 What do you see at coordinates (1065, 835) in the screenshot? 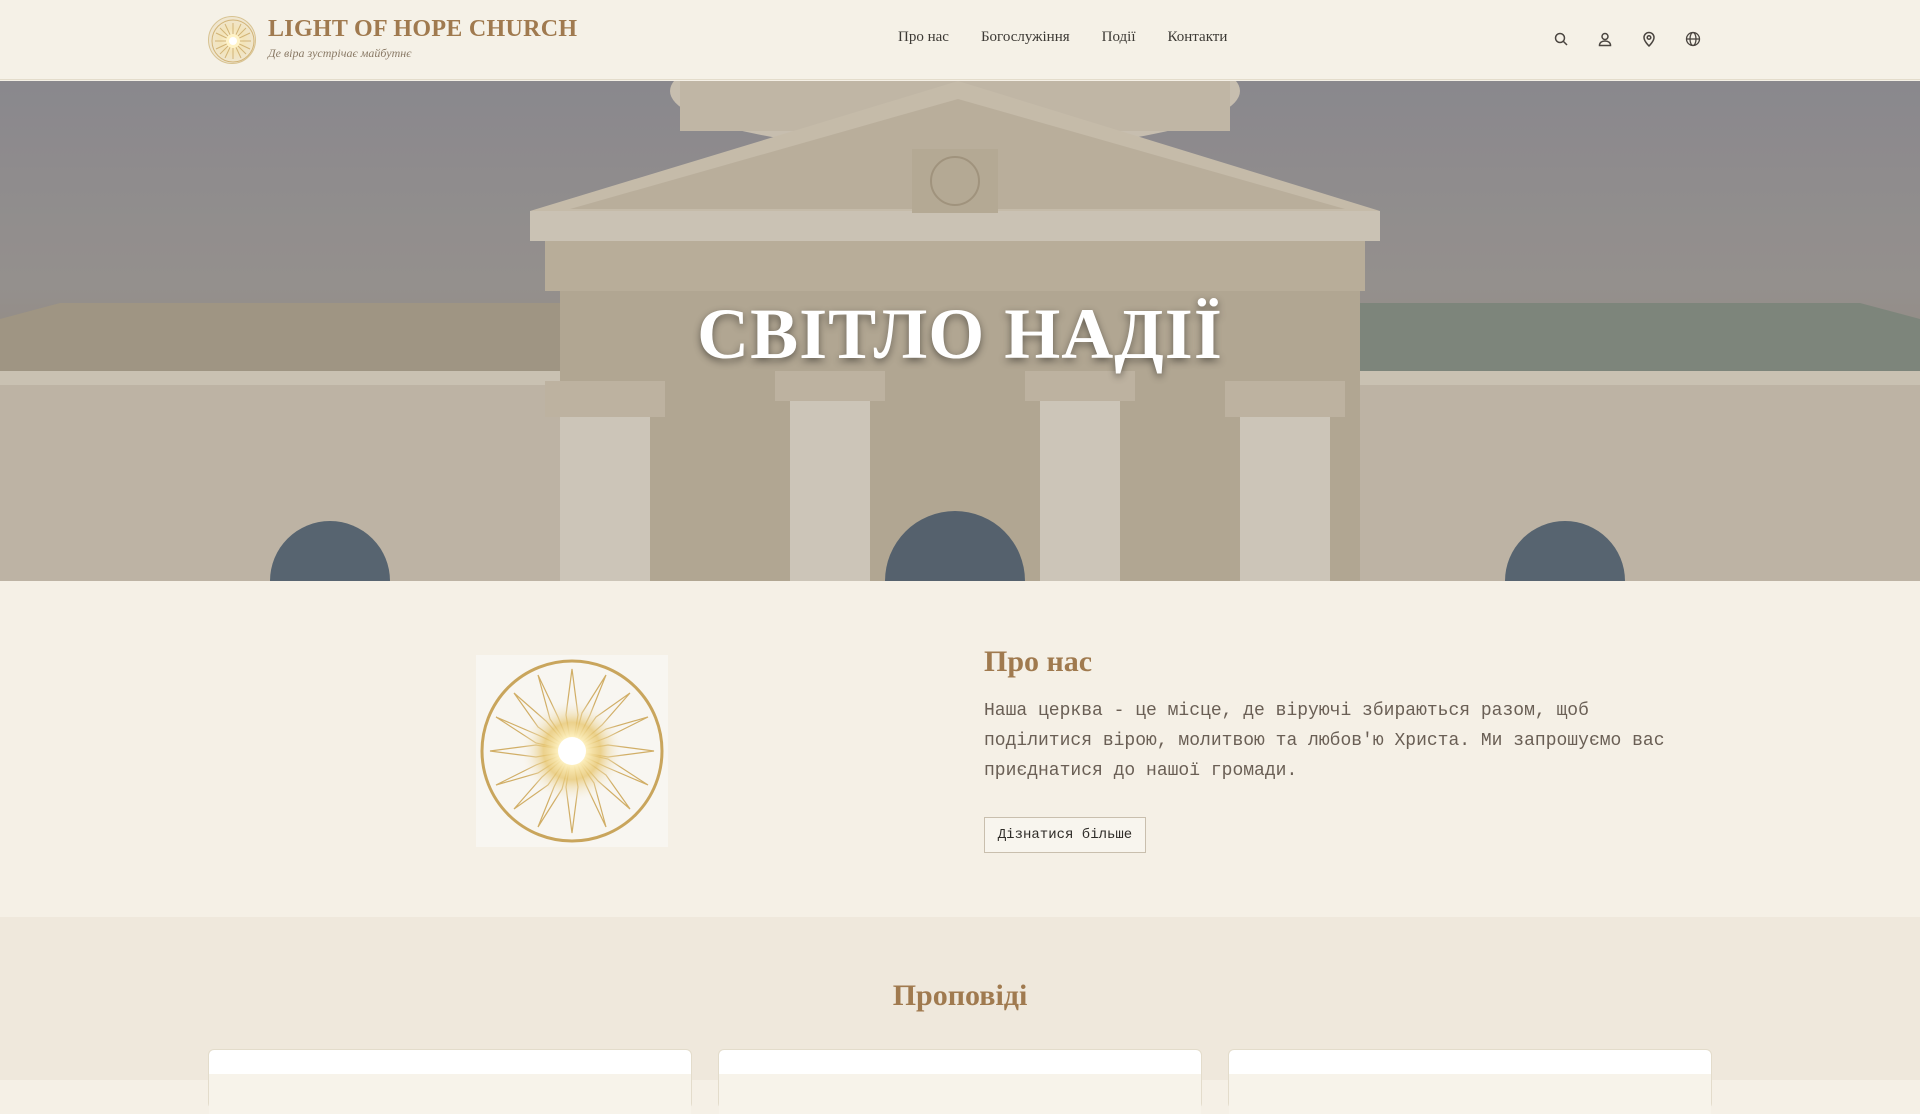
I see `learn-more-button: Дізнатися більше` at bounding box center [1065, 835].